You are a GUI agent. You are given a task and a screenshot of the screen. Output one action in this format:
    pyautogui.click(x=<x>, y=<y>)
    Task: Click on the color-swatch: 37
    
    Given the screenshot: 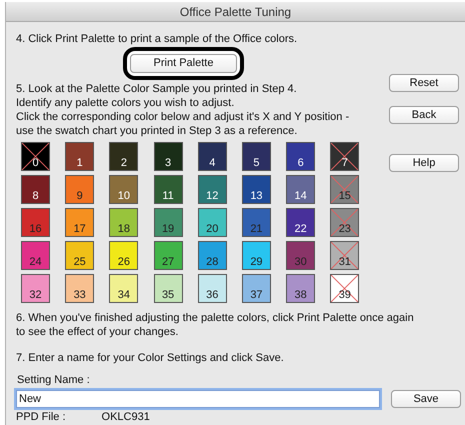 What is the action you would take?
    pyautogui.click(x=256, y=288)
    